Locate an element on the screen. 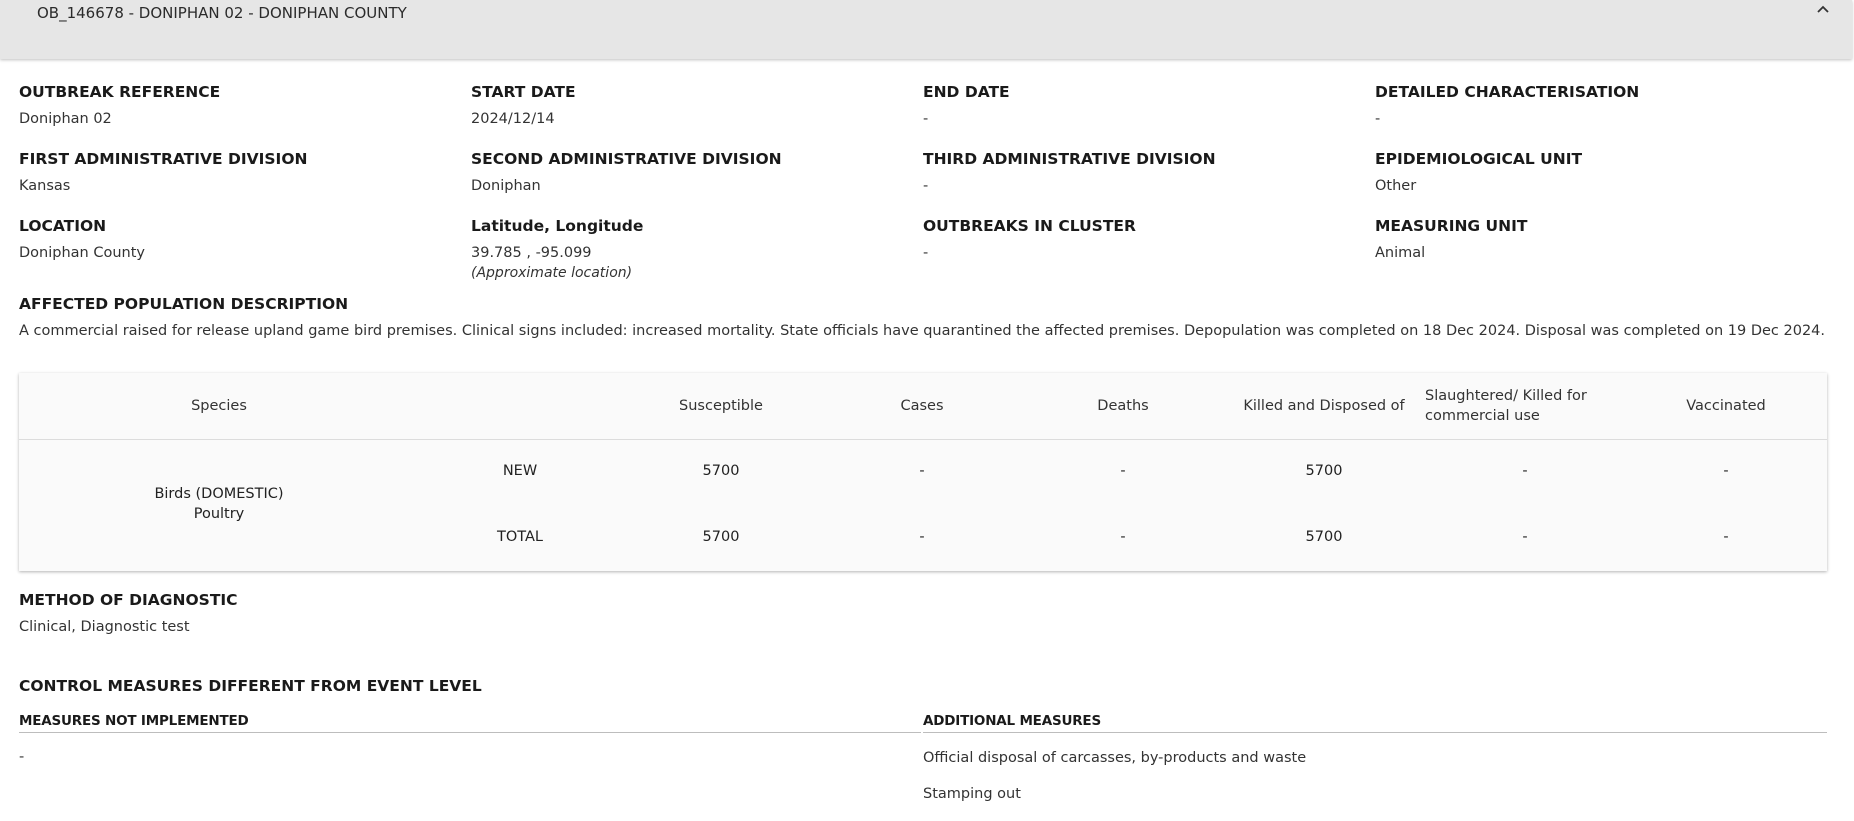  header-slaughtered: Slaughtered/ Killed for commercial use is located at coordinates (1506, 406).